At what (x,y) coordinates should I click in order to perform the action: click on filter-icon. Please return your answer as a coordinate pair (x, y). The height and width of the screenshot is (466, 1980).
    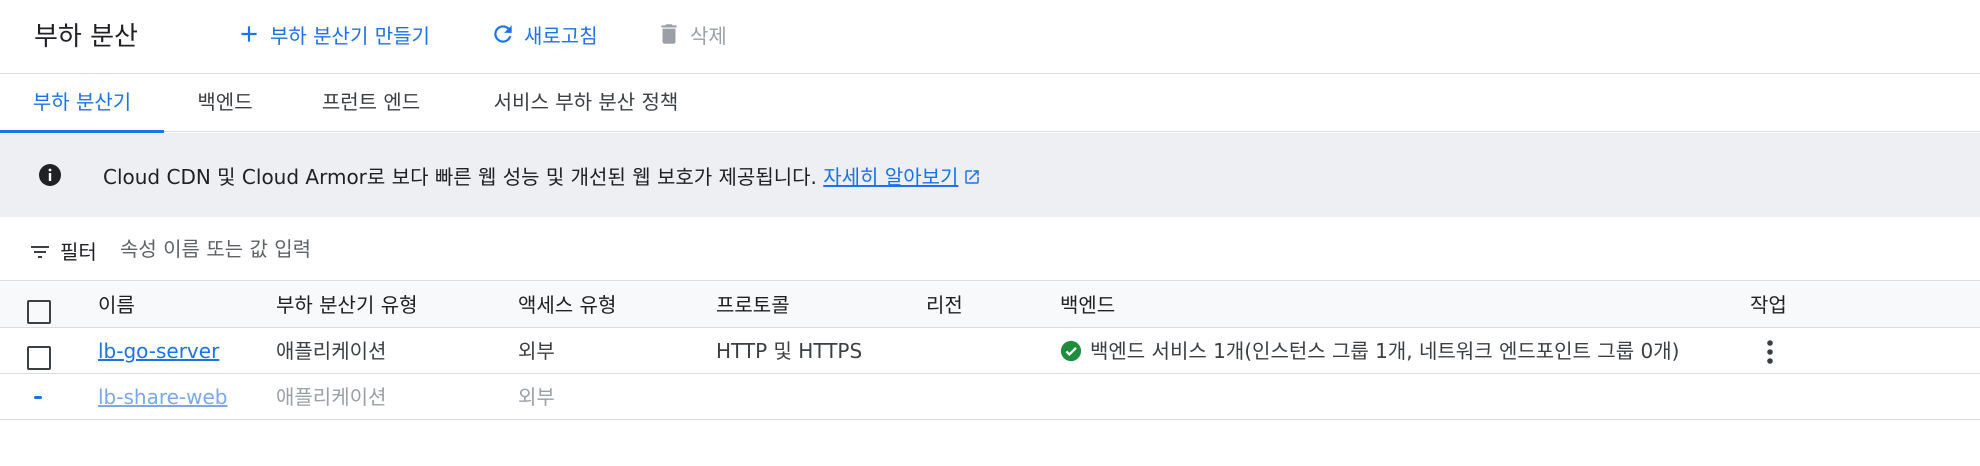
    Looking at the image, I should click on (40, 252).